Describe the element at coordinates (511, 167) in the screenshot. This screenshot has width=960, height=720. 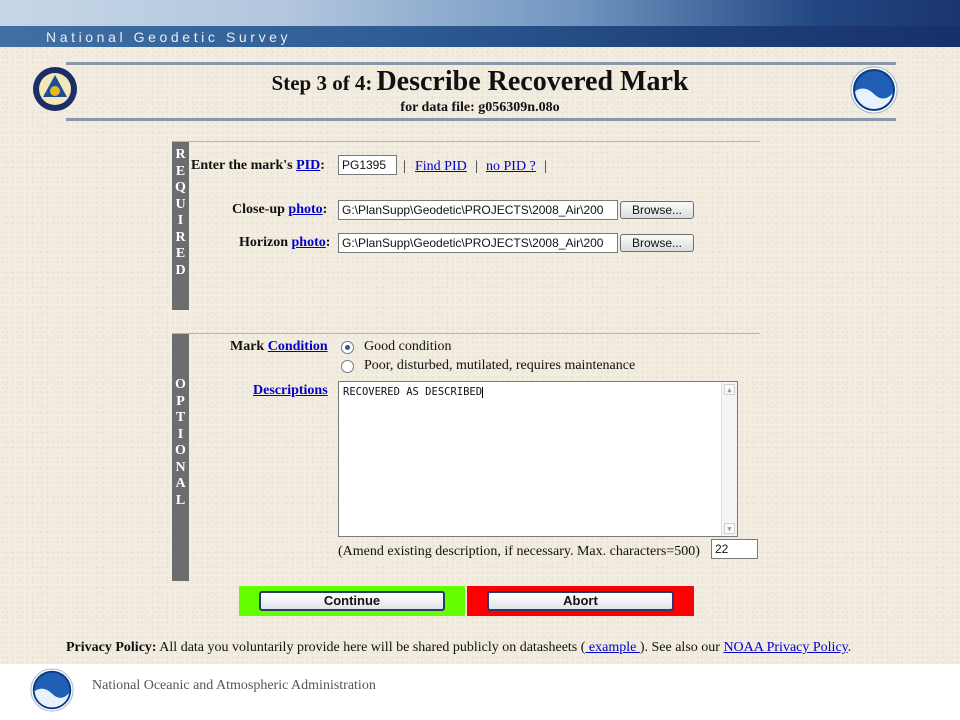
I see `no-pid-link: no PID ?` at that location.